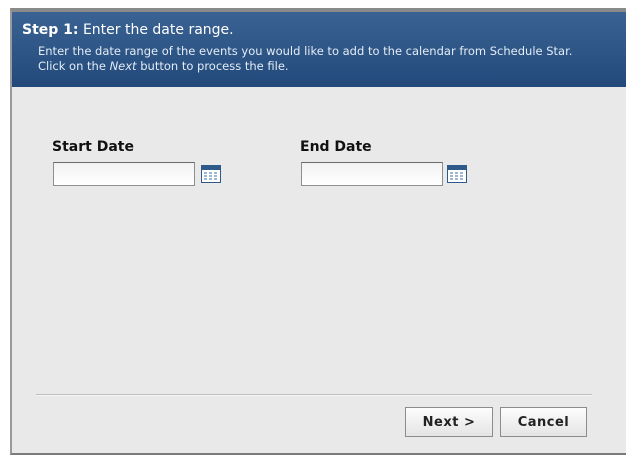  What do you see at coordinates (74, 66) in the screenshot?
I see `desc-line2-pre: Click on the` at bounding box center [74, 66].